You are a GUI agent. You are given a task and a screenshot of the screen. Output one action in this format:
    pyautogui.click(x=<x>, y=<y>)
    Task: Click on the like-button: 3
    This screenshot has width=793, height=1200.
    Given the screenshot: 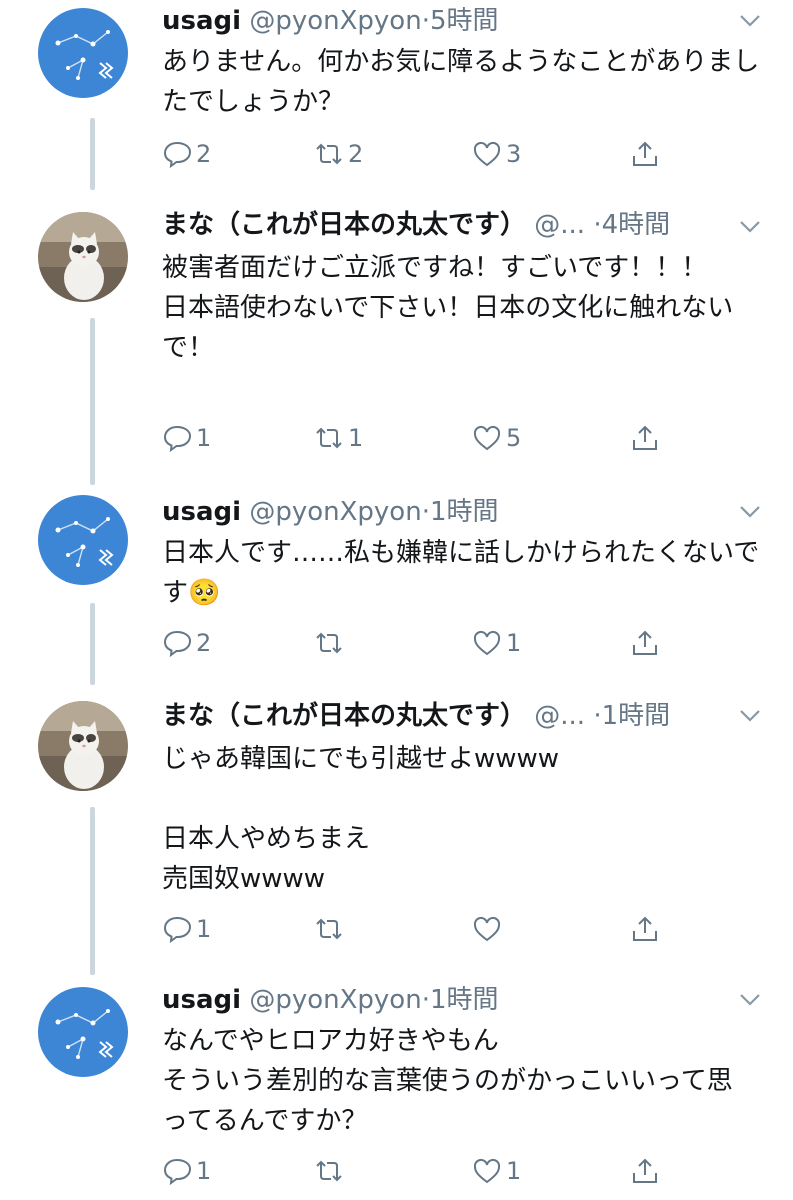 What is the action you would take?
    pyautogui.click(x=496, y=154)
    